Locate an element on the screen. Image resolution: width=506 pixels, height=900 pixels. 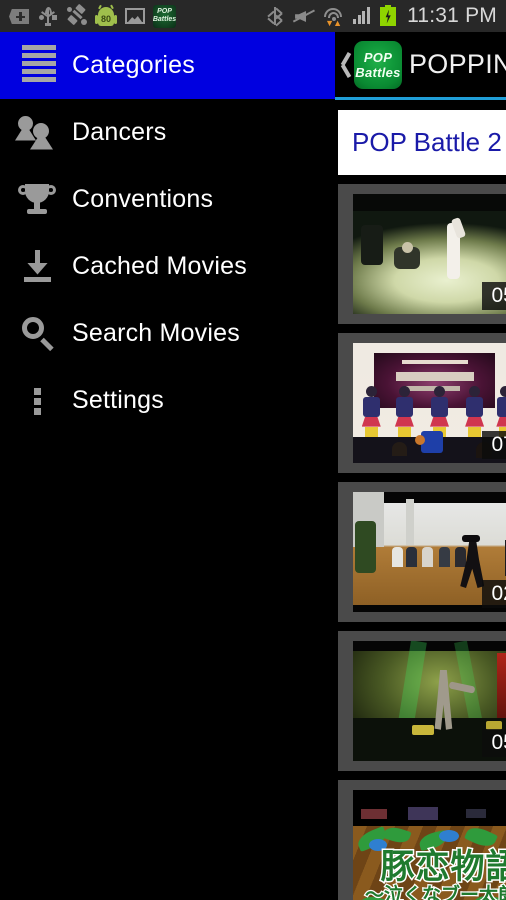
download-icon is located at coordinates (39, 267).